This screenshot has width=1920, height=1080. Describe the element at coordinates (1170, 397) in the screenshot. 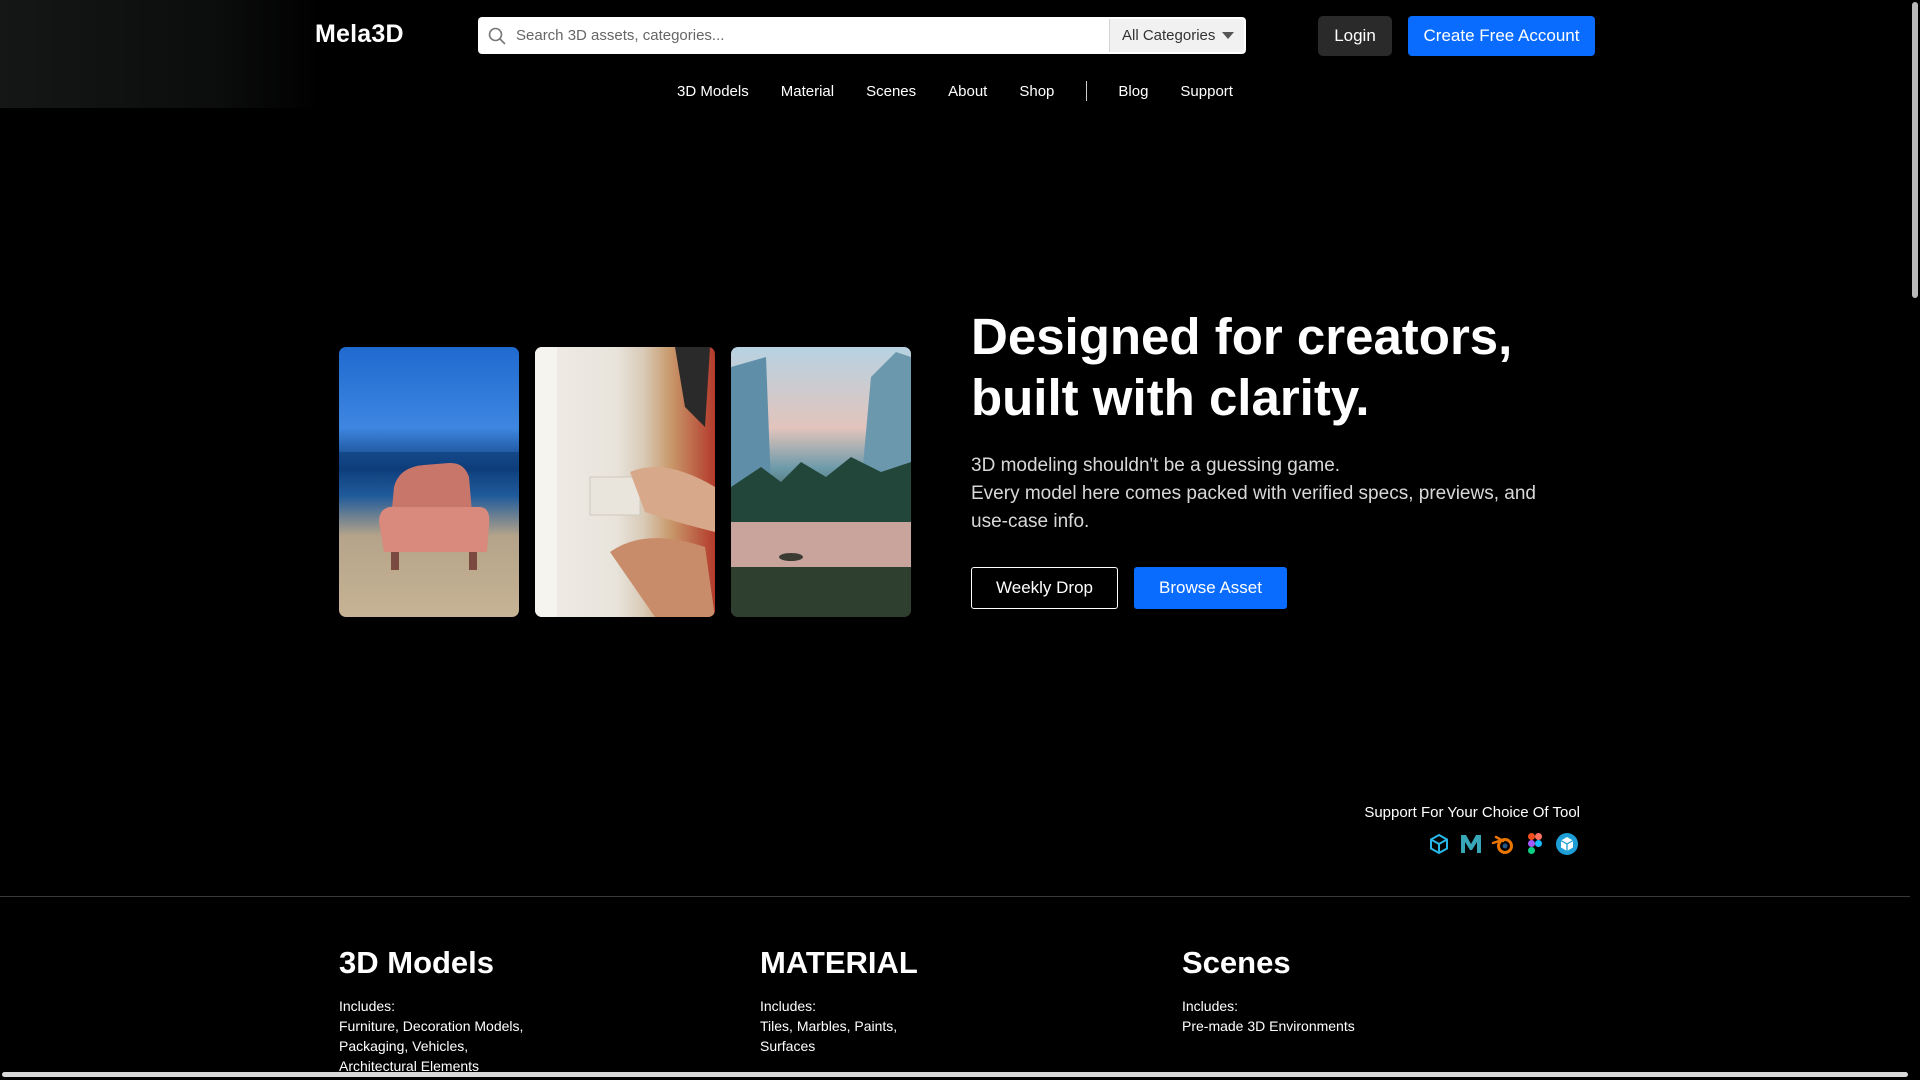

I see `hero-title-line2: built with clarity.` at that location.